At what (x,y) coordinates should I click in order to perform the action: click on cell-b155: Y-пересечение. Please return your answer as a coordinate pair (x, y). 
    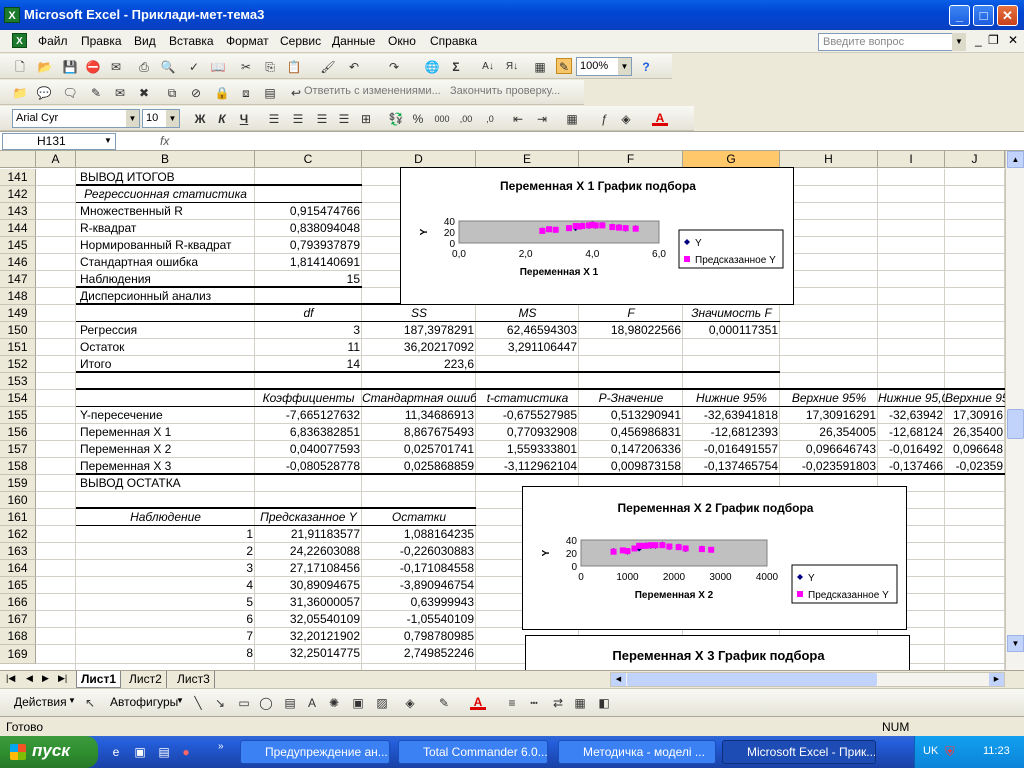
    Looking at the image, I should click on (165, 415).